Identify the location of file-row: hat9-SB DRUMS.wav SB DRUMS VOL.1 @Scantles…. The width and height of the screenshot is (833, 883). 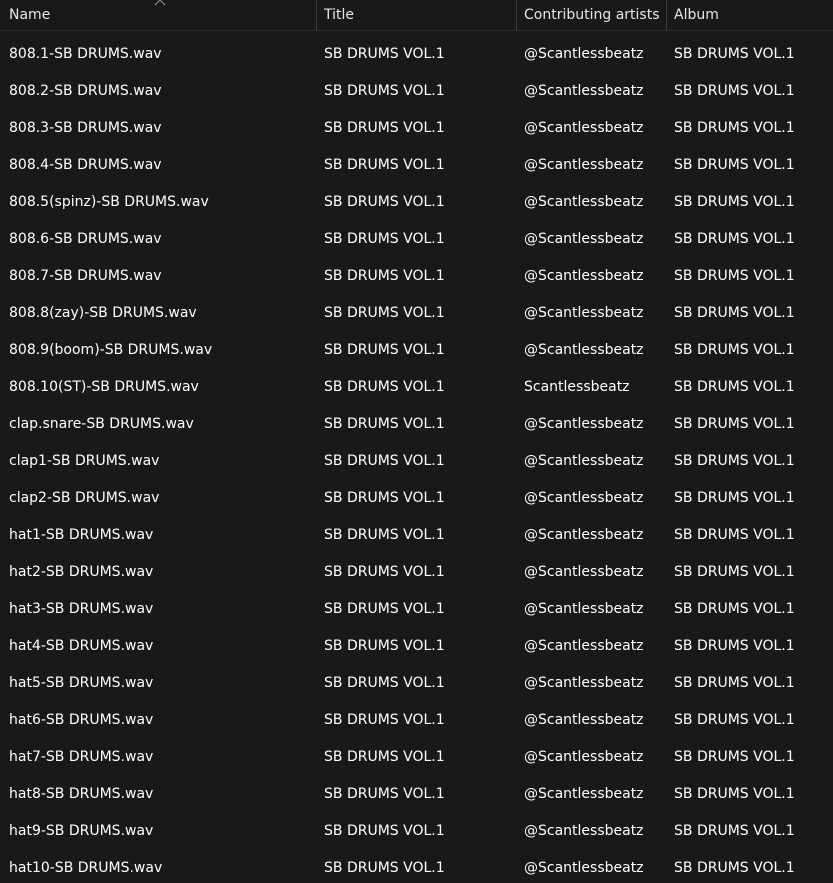
(416, 831).